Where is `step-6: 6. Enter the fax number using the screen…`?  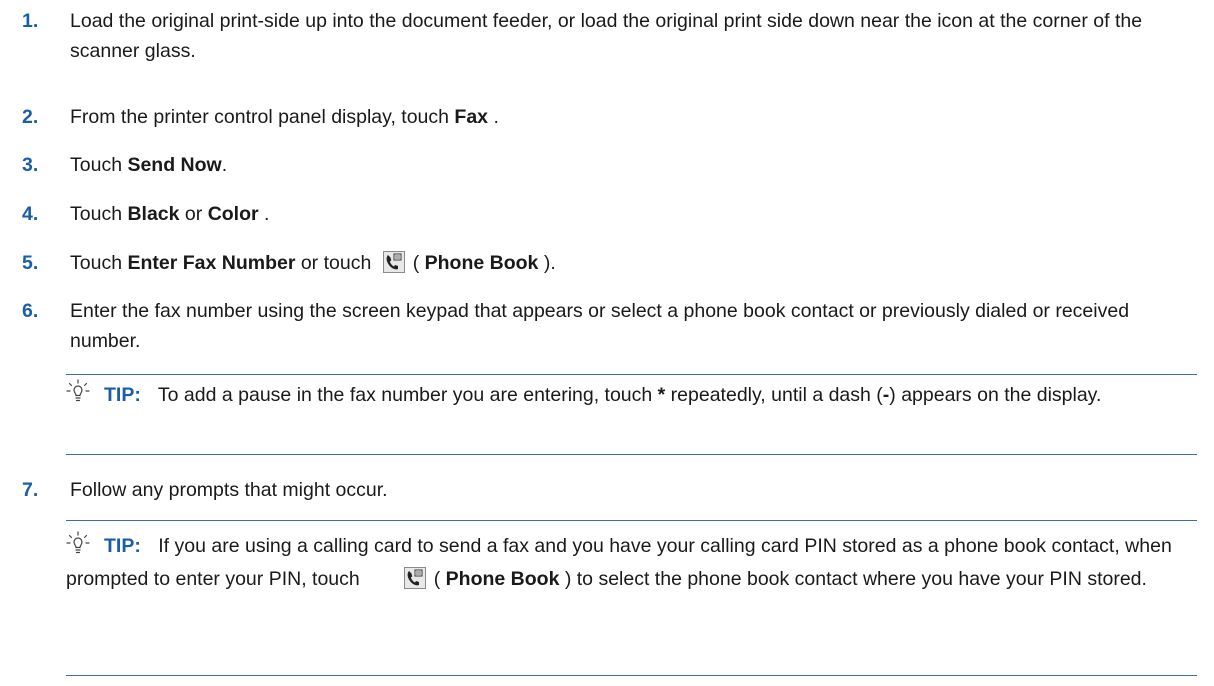 step-6: 6. Enter the fax number using the screen… is located at coordinates (609, 326).